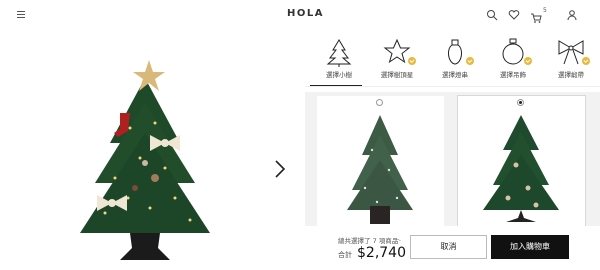 This screenshot has height=270, width=600. Describe the element at coordinates (381, 253) in the screenshot. I see `total-price: $2,740` at that location.